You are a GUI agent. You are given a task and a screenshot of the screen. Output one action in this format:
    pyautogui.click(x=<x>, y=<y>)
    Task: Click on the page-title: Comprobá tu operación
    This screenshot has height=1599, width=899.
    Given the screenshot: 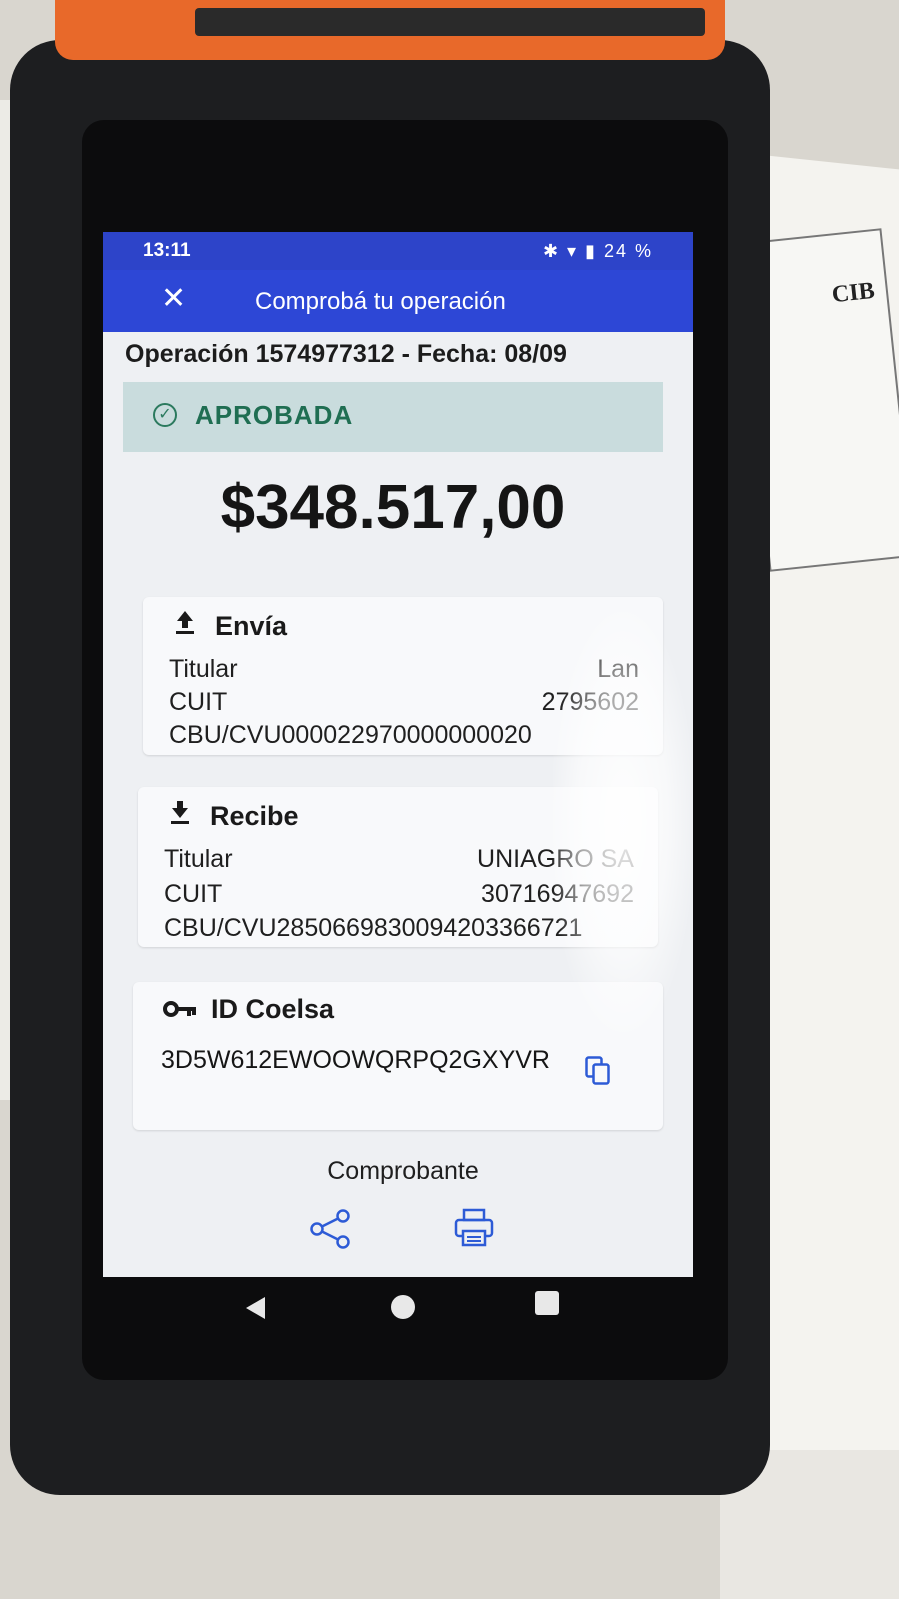 What is the action you would take?
    pyautogui.click(x=380, y=301)
    